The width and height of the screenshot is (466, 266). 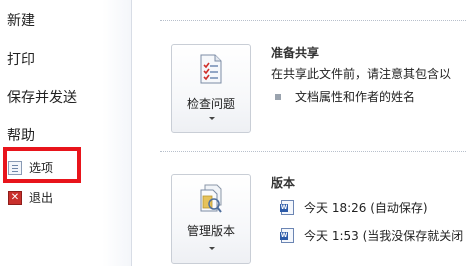 I want to click on version-item-label: 今天 1:53 (当我没保存就关闭, so click(x=384, y=236).